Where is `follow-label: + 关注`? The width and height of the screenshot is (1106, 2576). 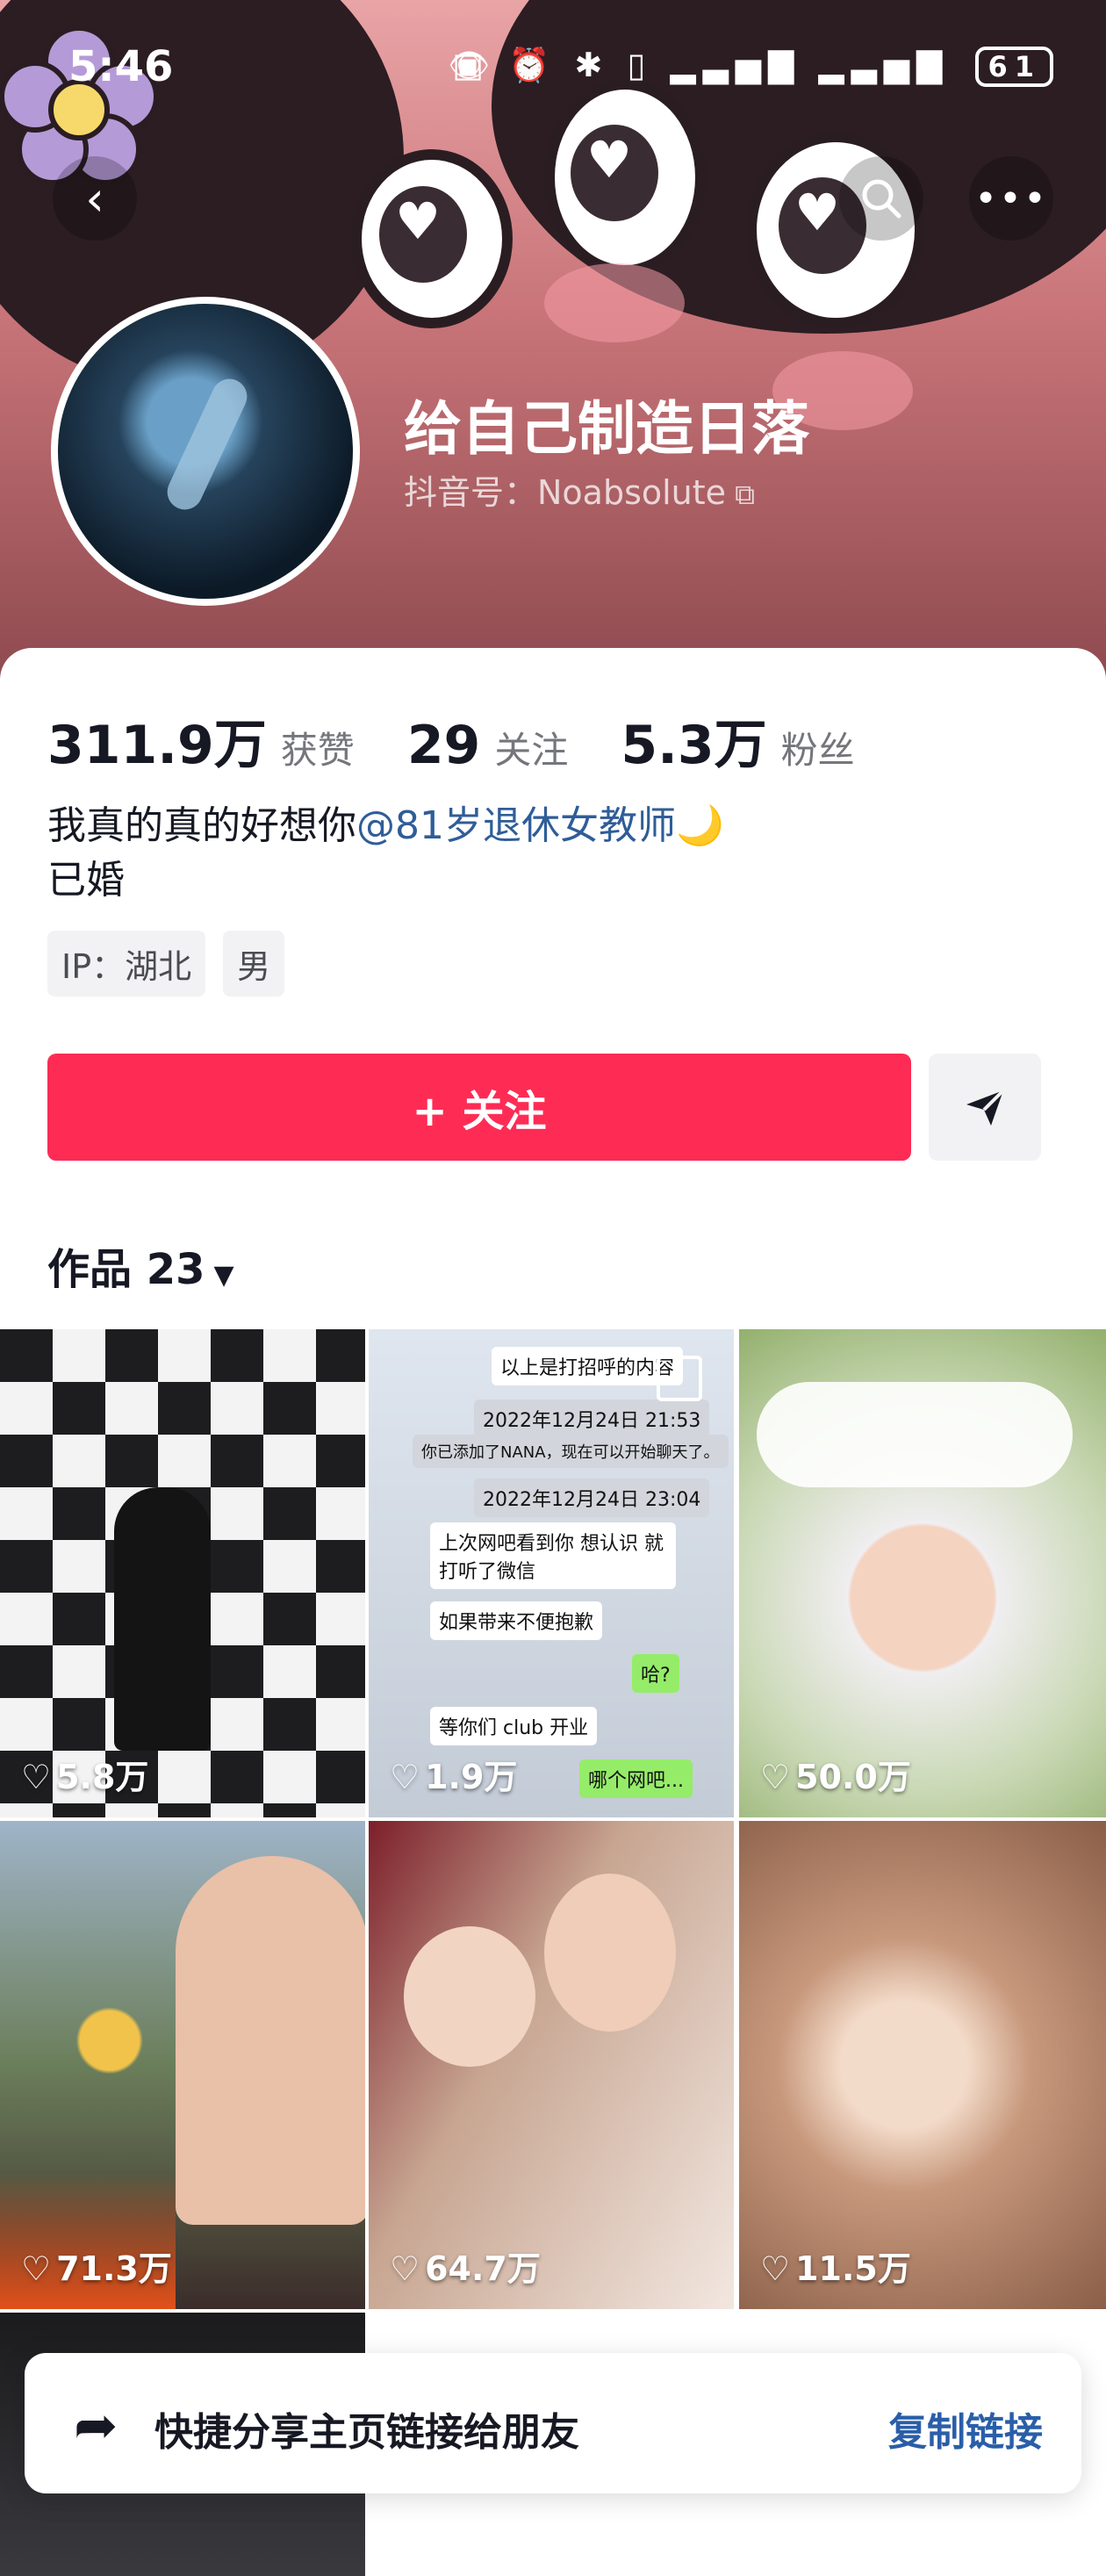 follow-label: + 关注 is located at coordinates (480, 1111).